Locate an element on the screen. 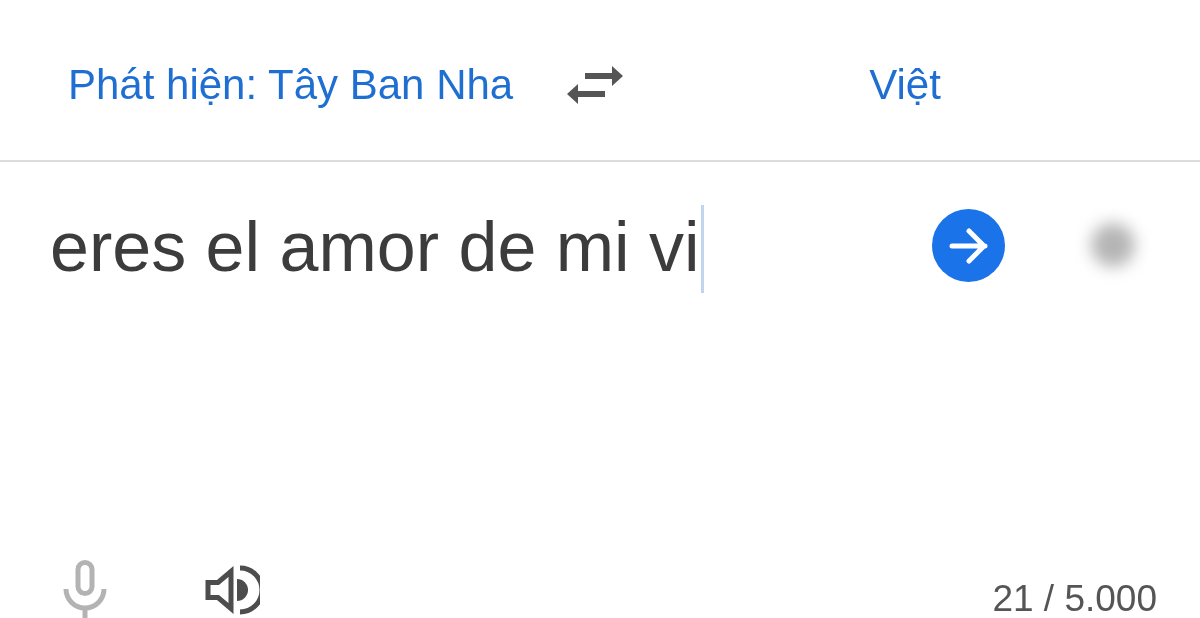 This screenshot has width=1200, height=618. arrow-right-icon is located at coordinates (968, 245).